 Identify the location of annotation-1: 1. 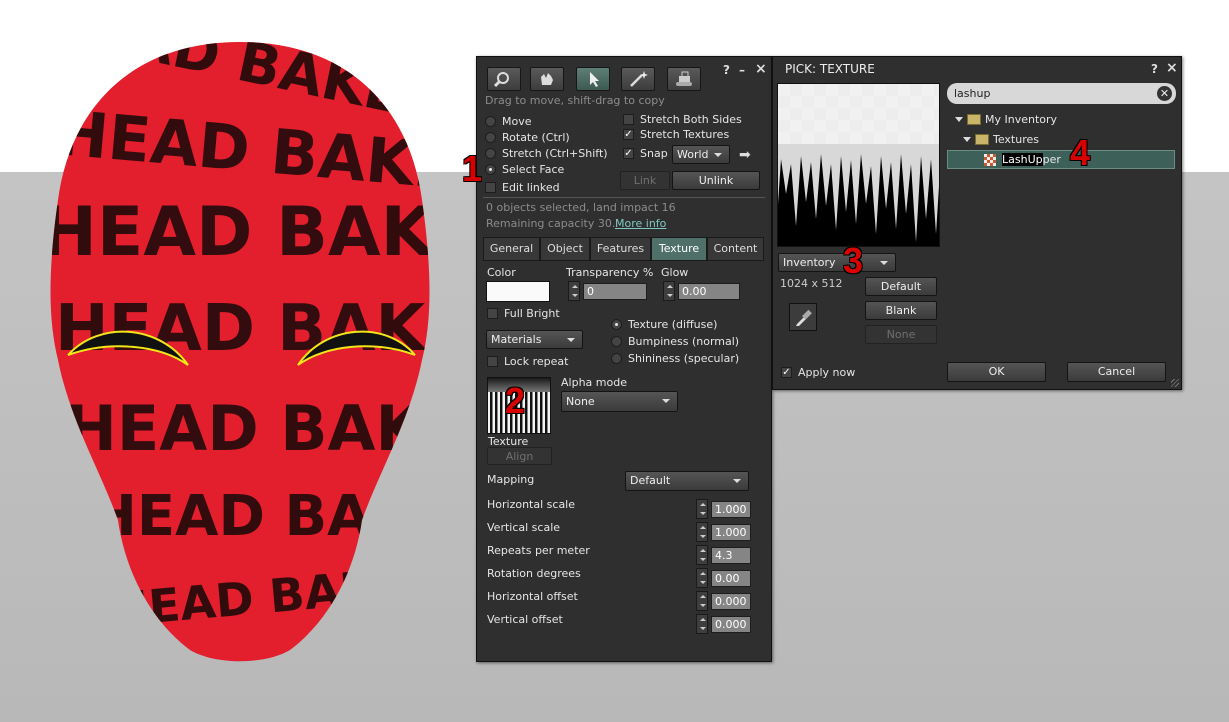
(472, 168).